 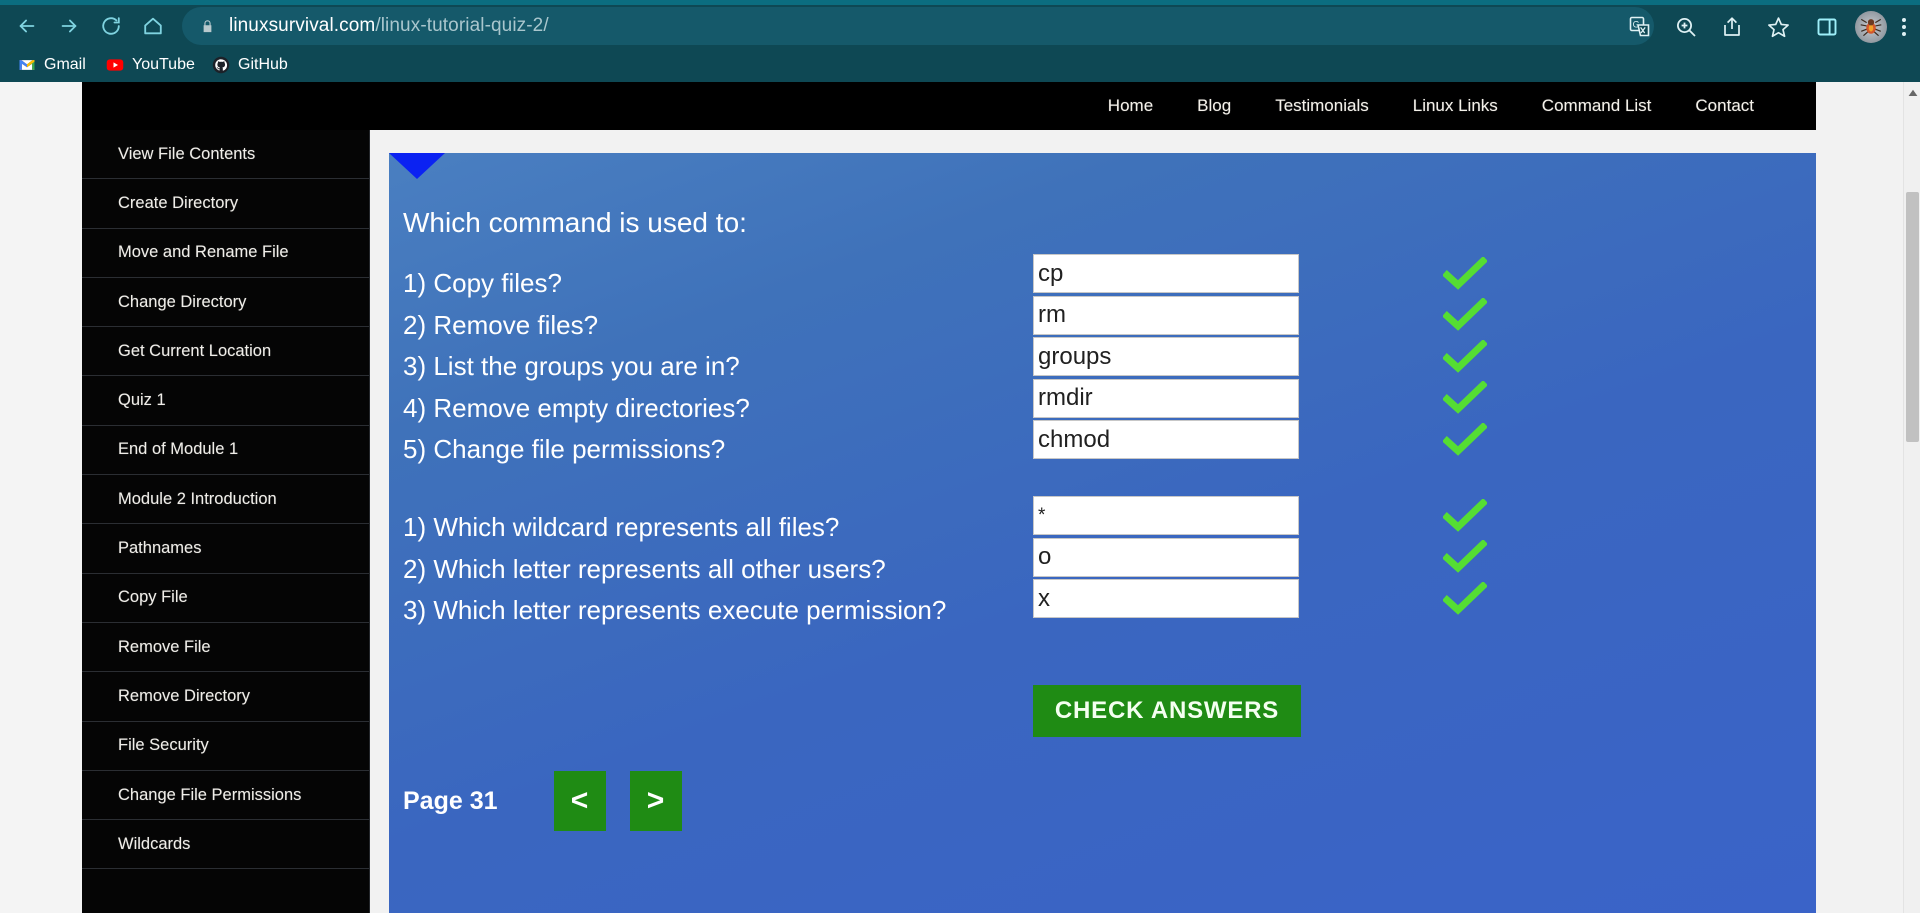 I want to click on sidebar-item-change-file-permissions: Change File Permissions, so click(x=225, y=796).